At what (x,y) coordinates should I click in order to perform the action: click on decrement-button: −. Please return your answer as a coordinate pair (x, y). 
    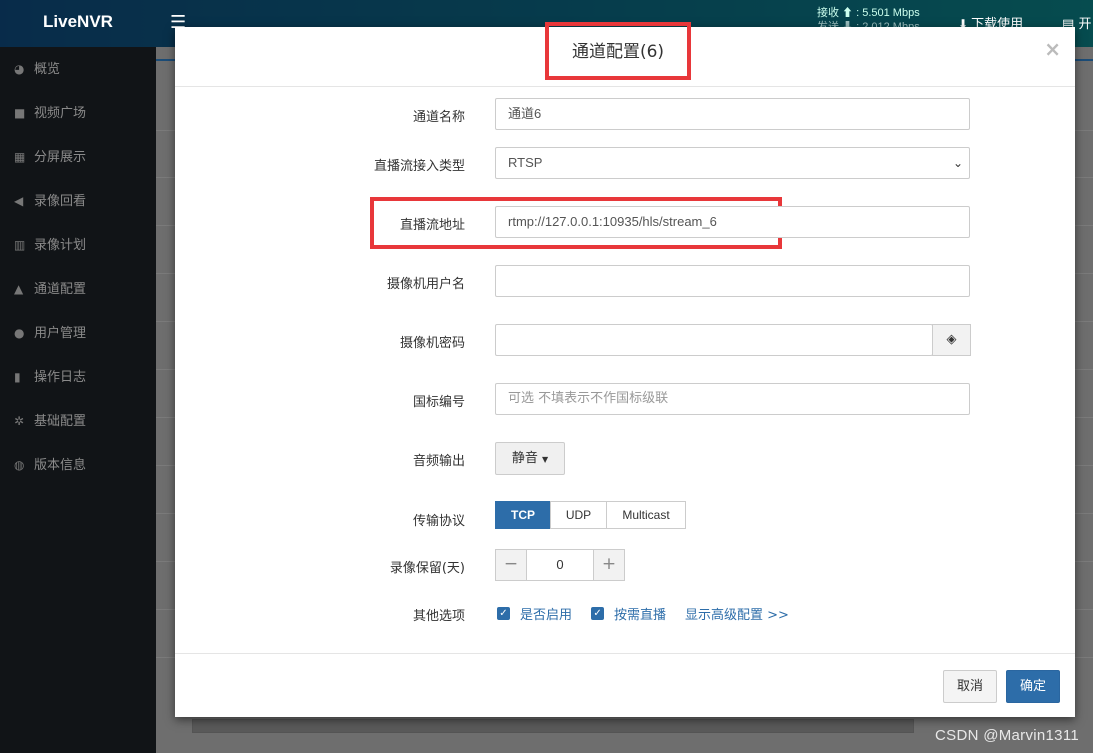
    Looking at the image, I should click on (511, 565).